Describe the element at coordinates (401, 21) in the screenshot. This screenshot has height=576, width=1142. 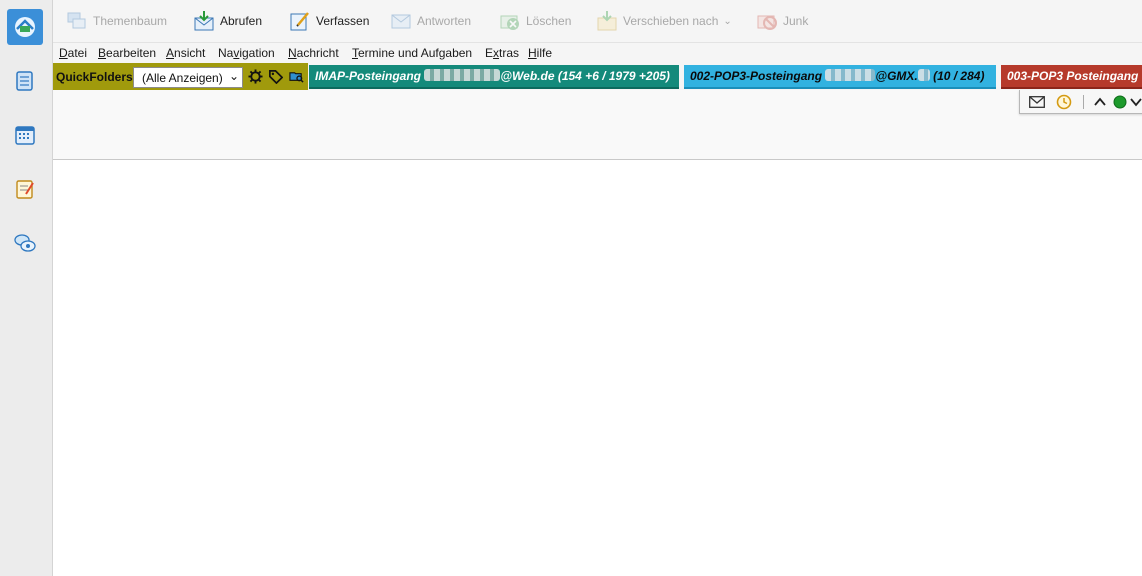
I see `reply-icon` at that location.